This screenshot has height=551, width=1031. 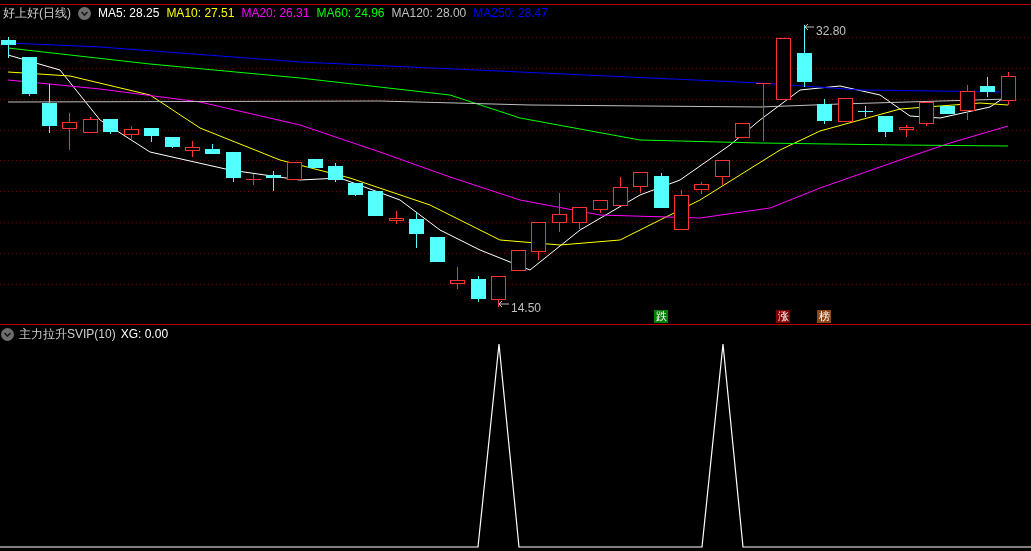 What do you see at coordinates (831, 31) in the screenshot?
I see `price-label: 32.80` at bounding box center [831, 31].